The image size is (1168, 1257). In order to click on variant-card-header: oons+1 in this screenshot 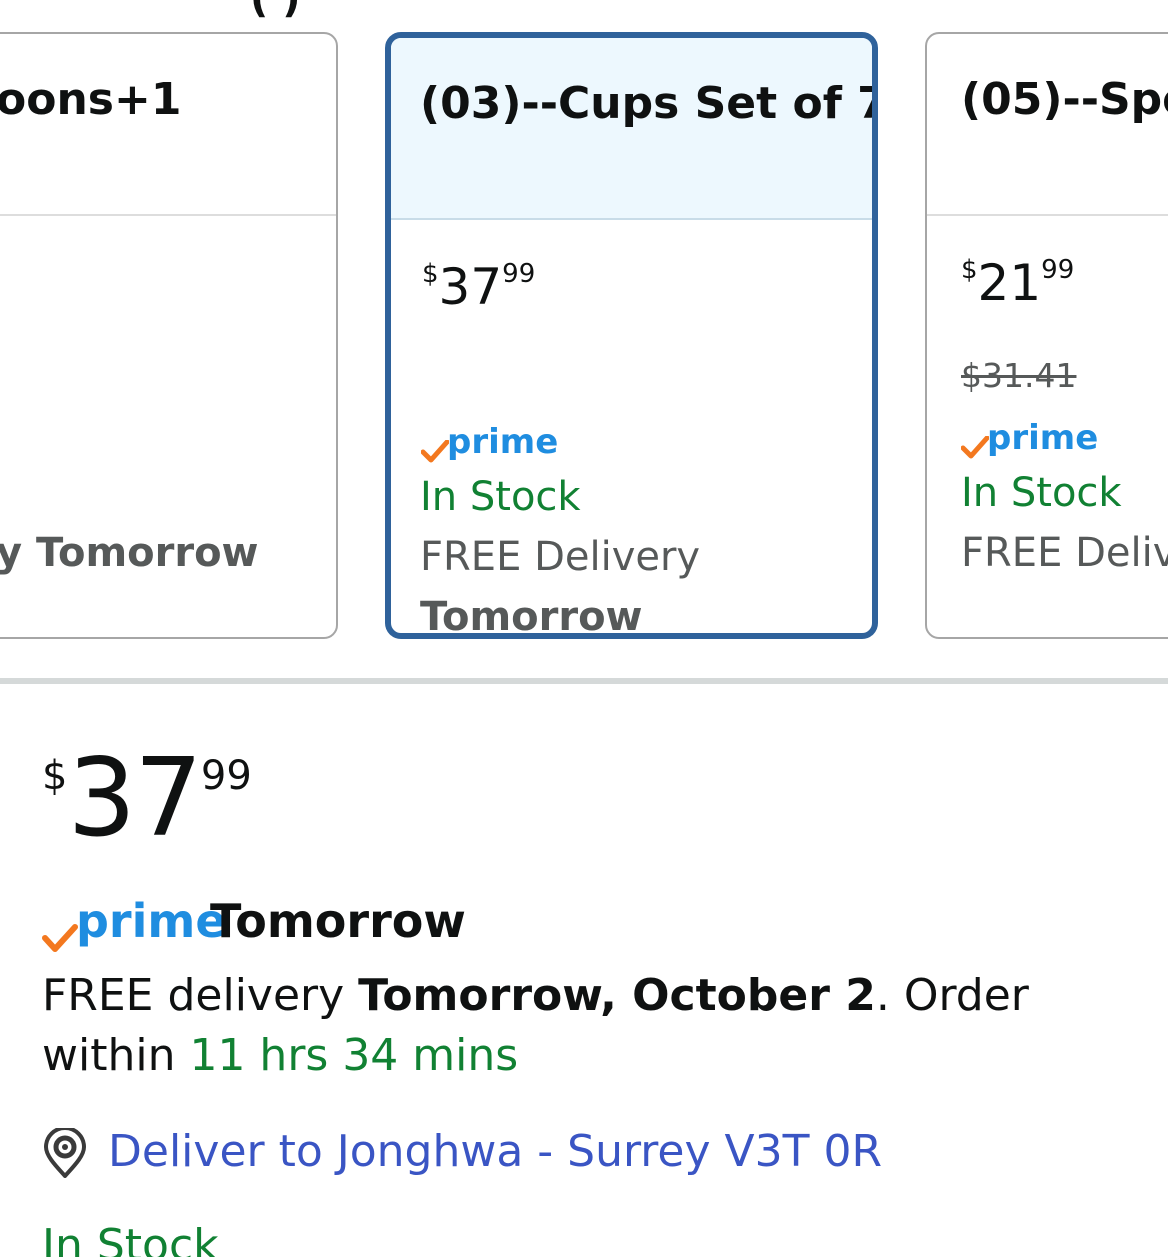, I will do `click(168, 125)`.